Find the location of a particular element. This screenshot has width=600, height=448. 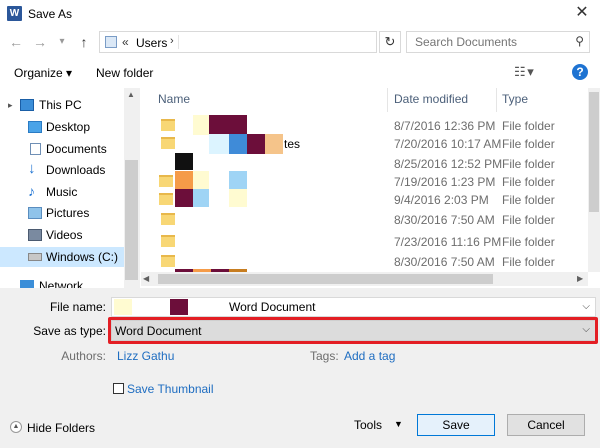

file-date: 7/23/2016 11:16 PM is located at coordinates (448, 242).